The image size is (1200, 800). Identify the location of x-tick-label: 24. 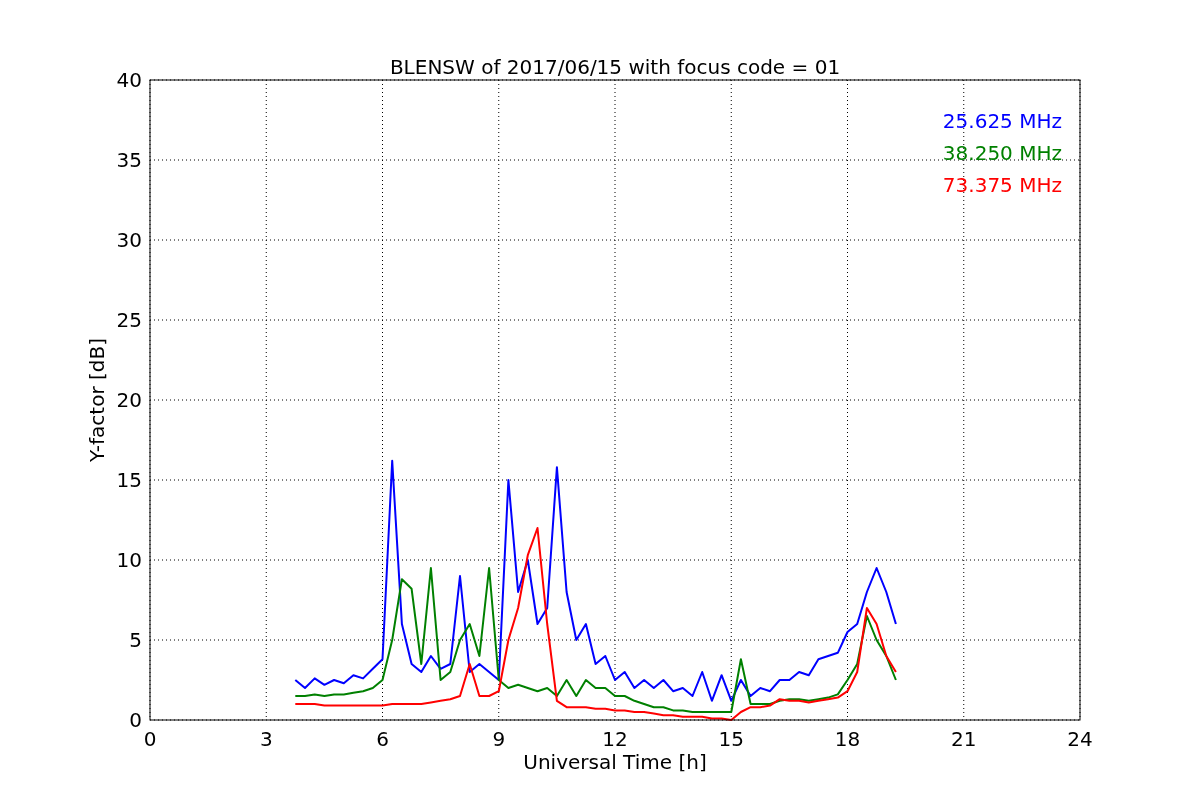
(1080, 739).